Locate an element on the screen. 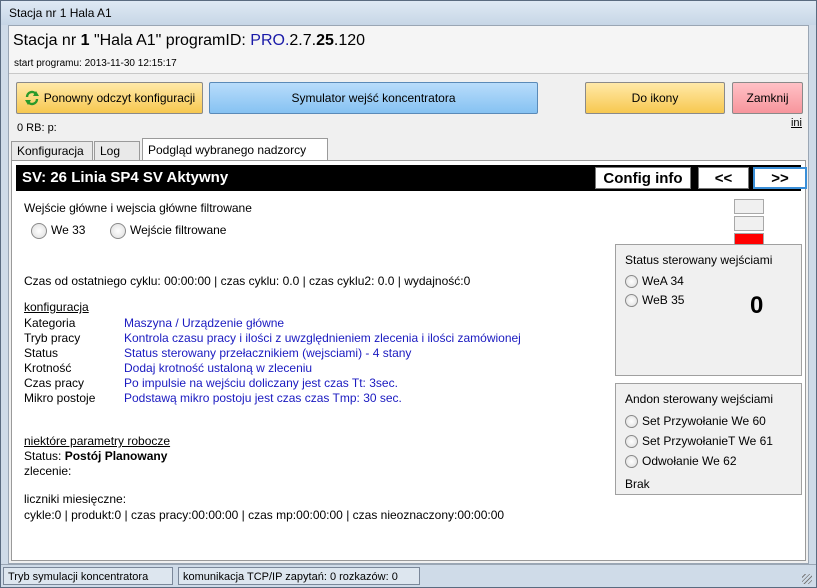 Image resolution: width=817 pixels, height=588 pixels. set2-radio: Set PrzywołanieT We 61 is located at coordinates (699, 441).